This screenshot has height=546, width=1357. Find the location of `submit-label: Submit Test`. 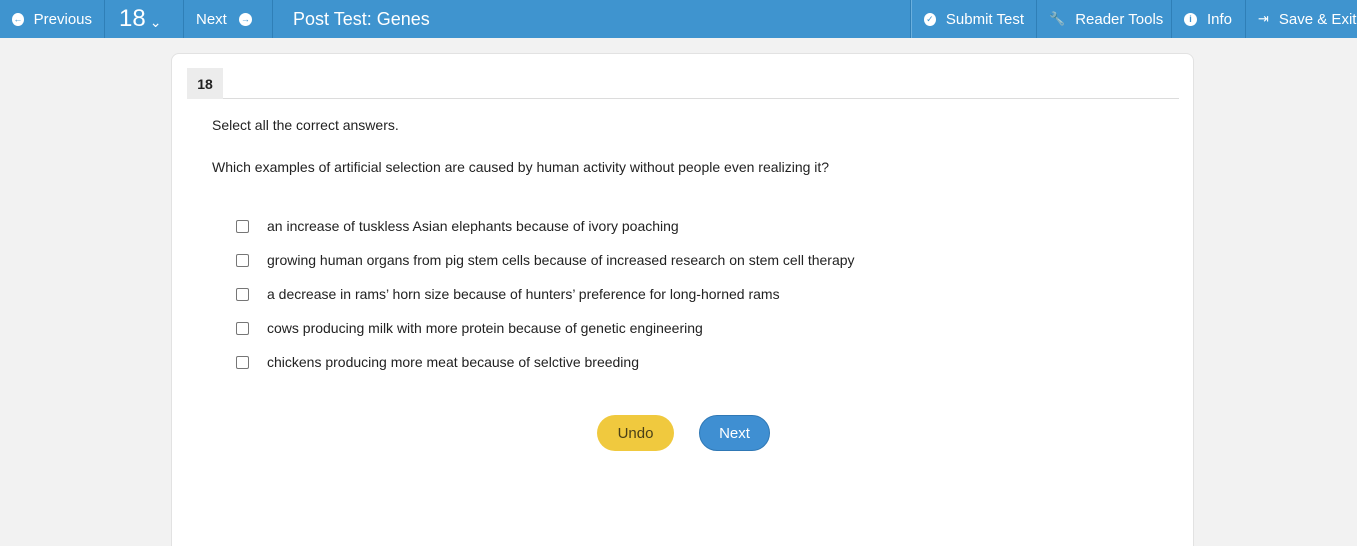

submit-label: Submit Test is located at coordinates (984, 19).